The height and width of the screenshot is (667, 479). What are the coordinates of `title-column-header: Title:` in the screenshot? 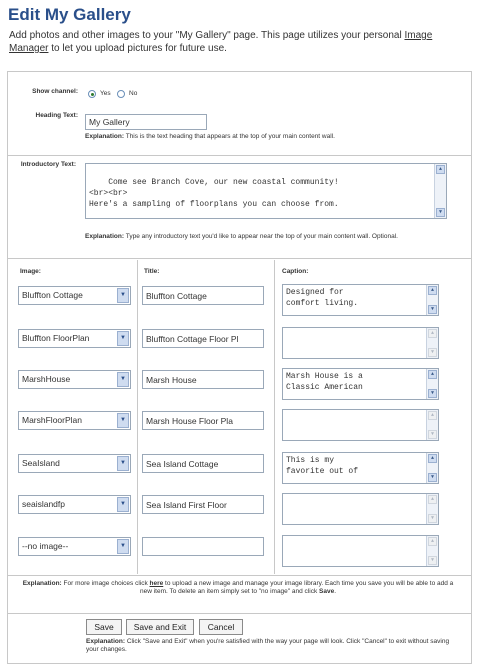 It's located at (152, 271).